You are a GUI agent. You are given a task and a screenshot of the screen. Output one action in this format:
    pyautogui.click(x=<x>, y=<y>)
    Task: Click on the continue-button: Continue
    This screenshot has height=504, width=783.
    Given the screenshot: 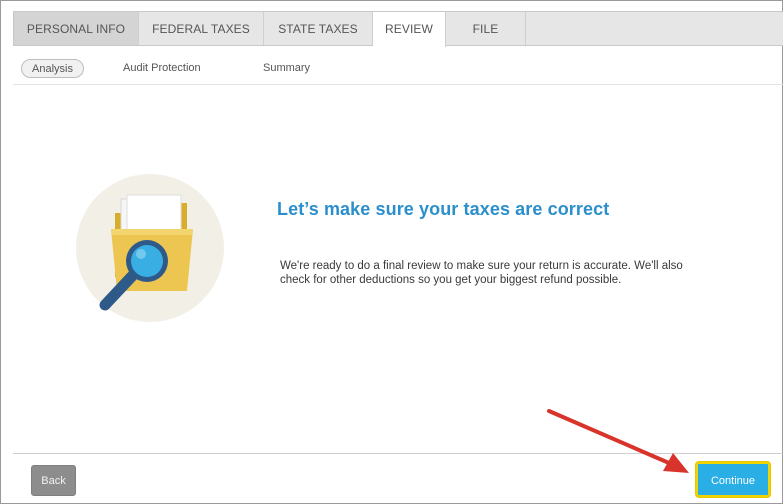 What is the action you would take?
    pyautogui.click(x=733, y=479)
    